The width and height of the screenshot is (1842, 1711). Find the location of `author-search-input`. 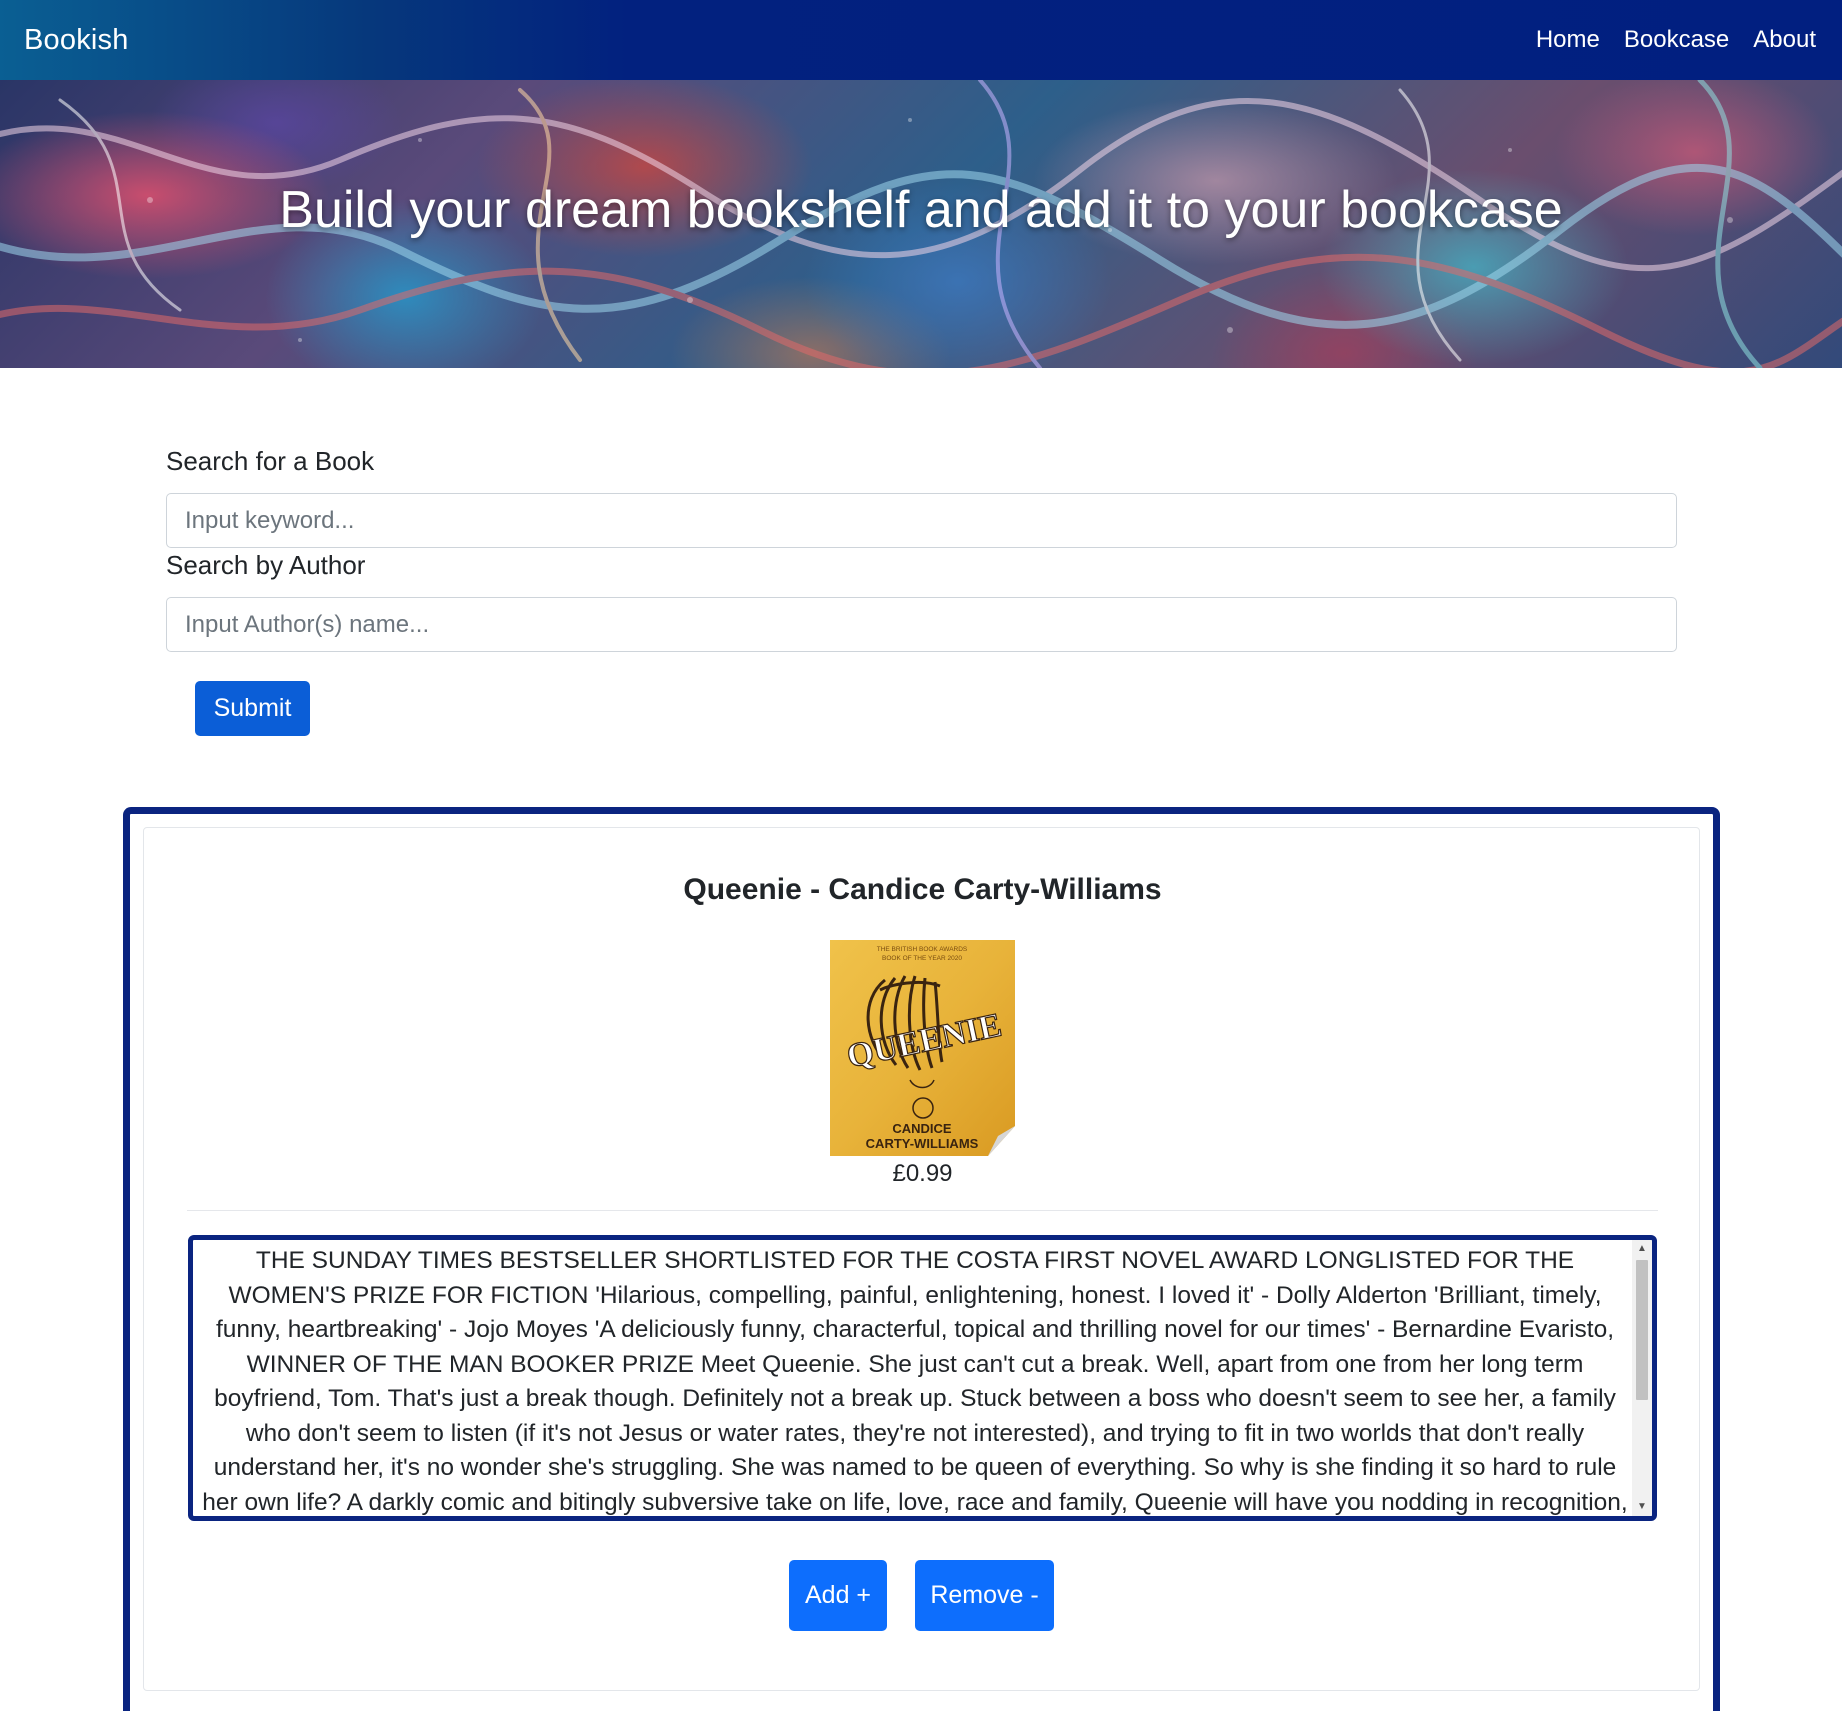

author-search-input is located at coordinates (921, 624).